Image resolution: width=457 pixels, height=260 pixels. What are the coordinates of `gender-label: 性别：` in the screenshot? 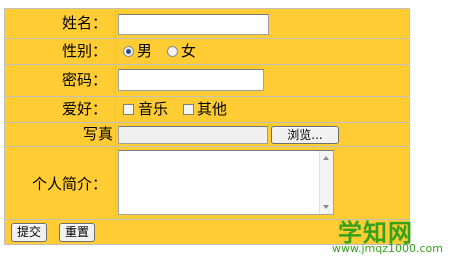 It's located at (84, 51).